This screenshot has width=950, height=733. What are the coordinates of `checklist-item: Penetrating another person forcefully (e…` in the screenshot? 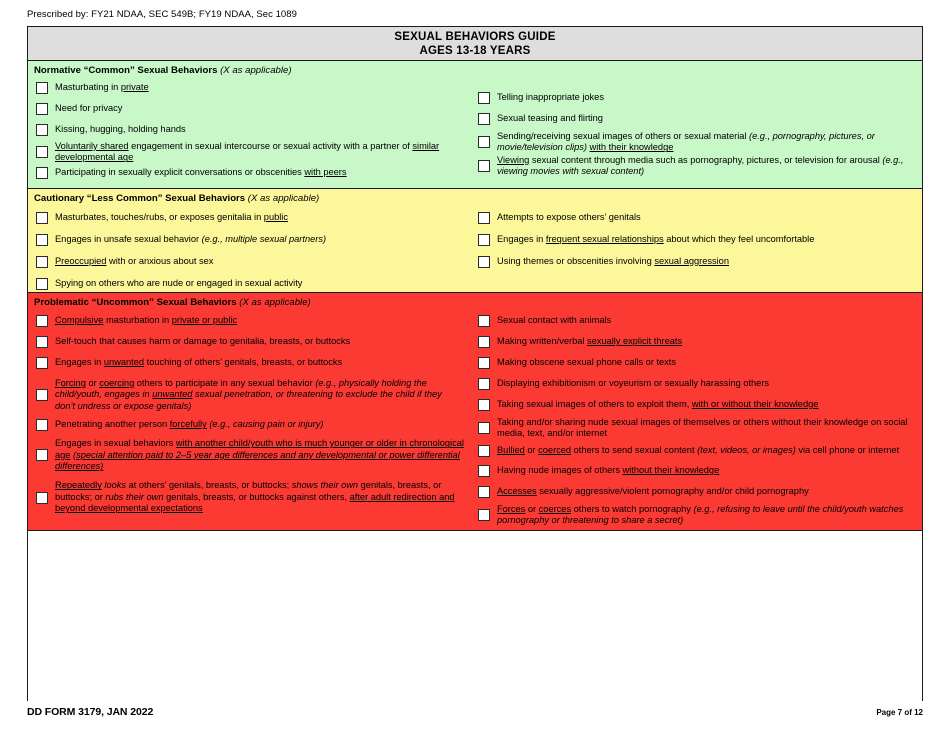 It's located at (249, 425).